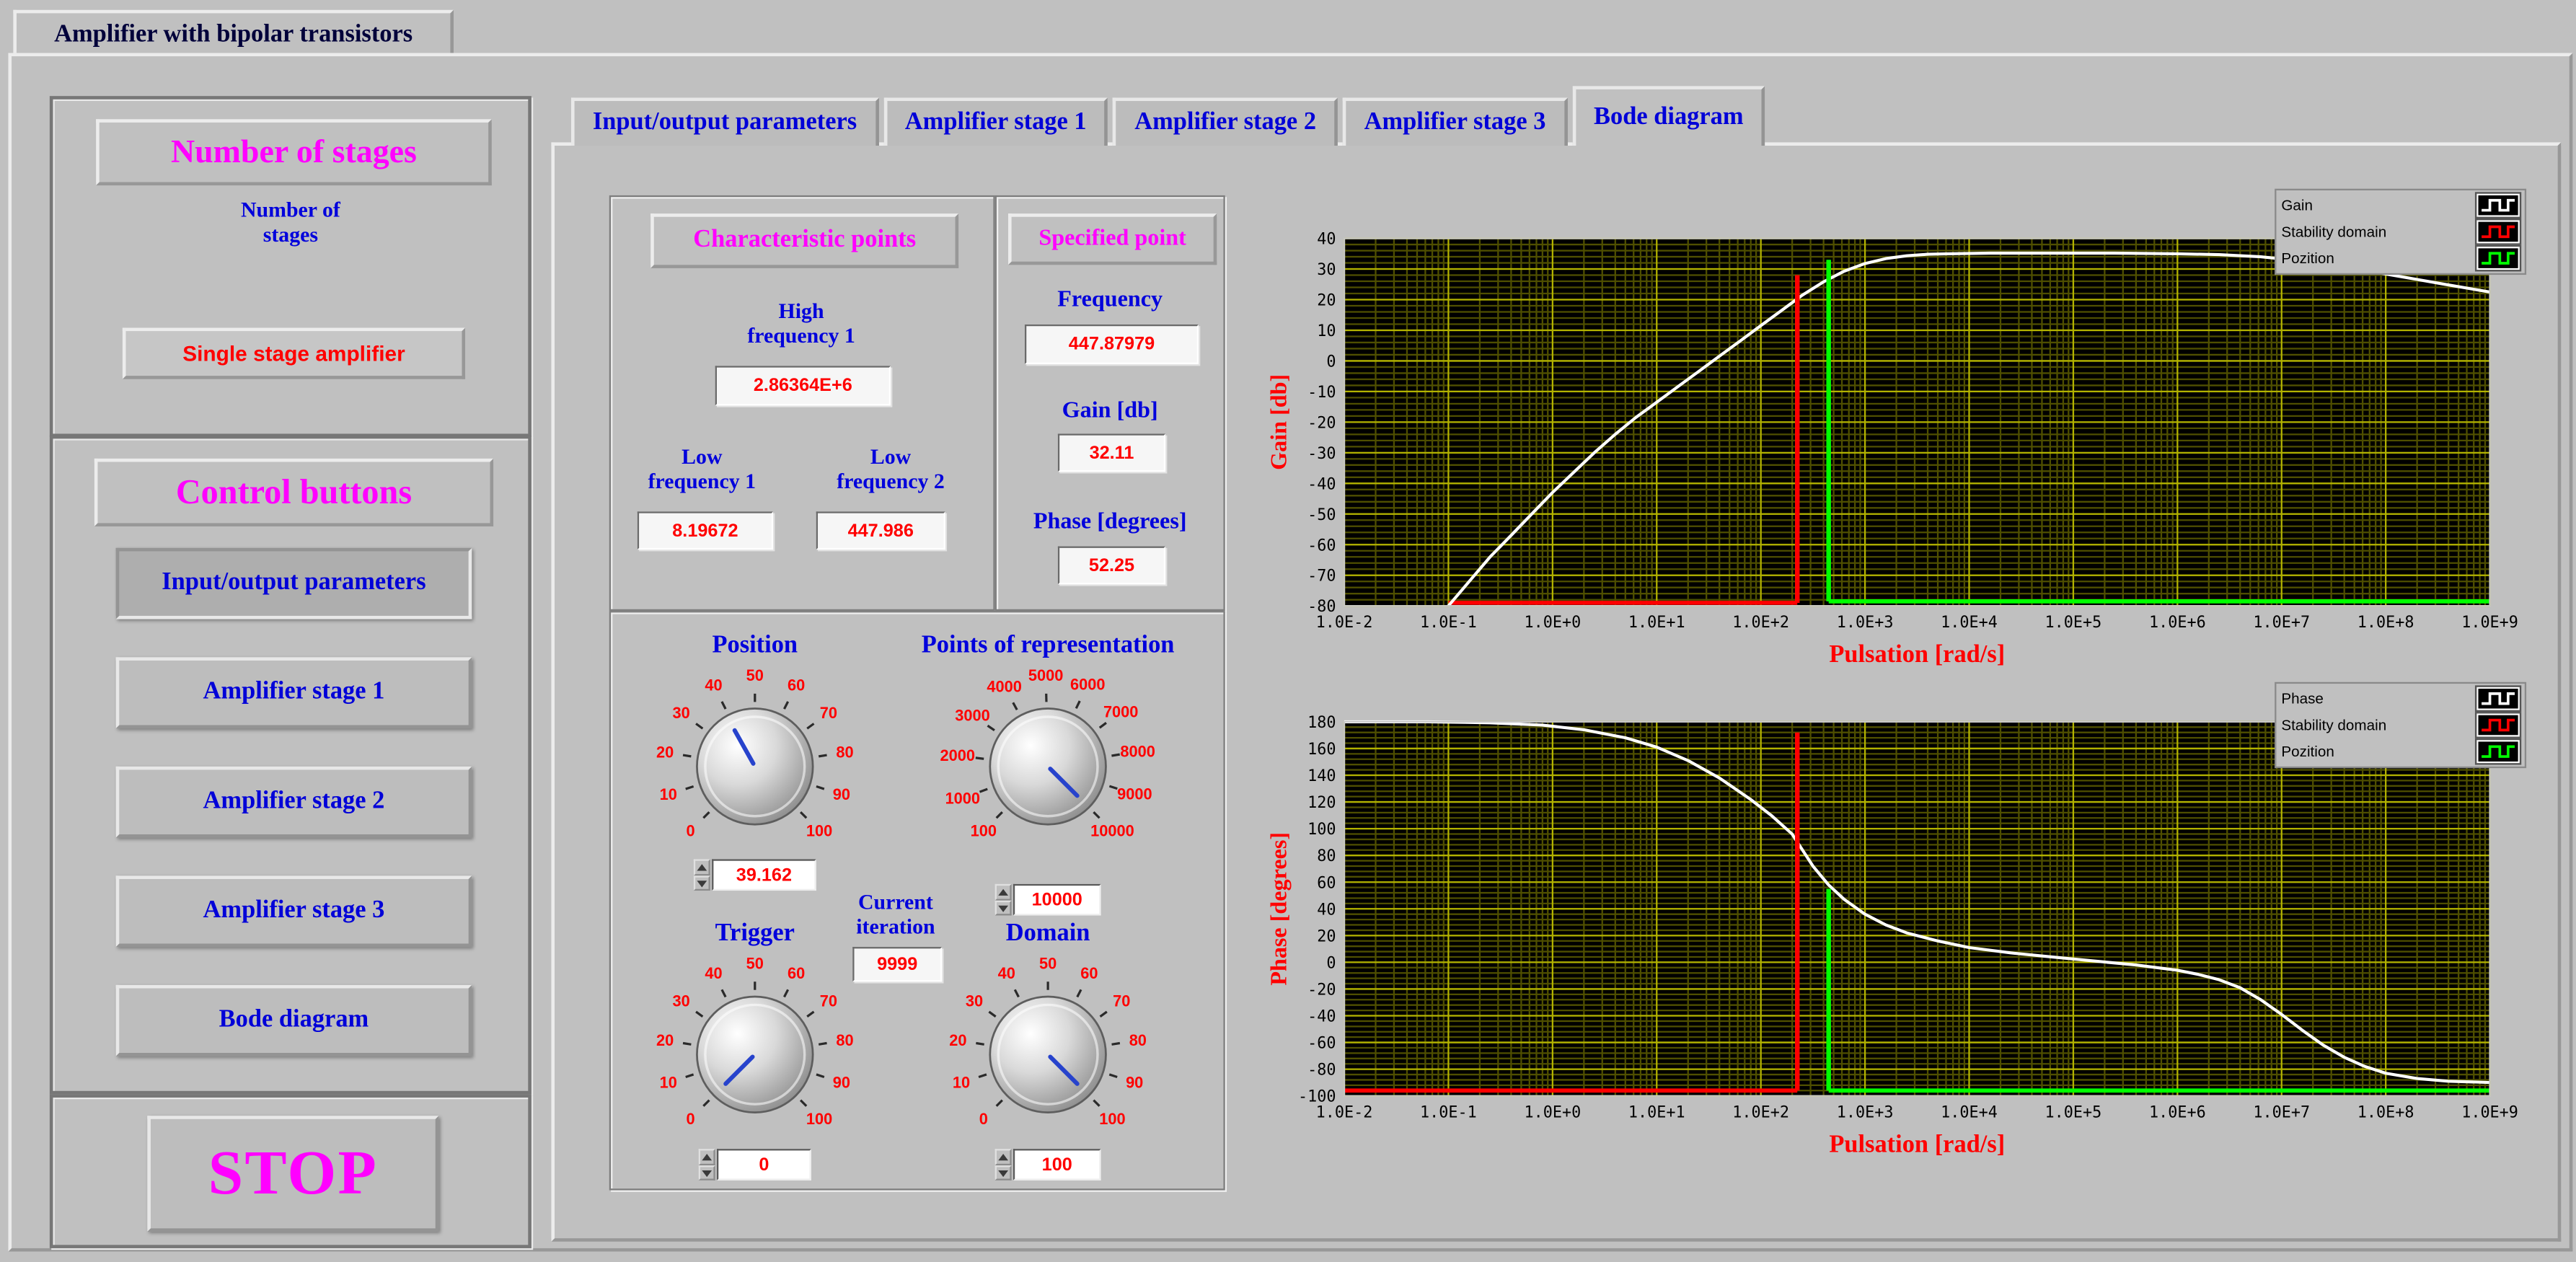 This screenshot has width=2576, height=1262. Describe the element at coordinates (1321, 723) in the screenshot. I see `svg-text: 180` at that location.